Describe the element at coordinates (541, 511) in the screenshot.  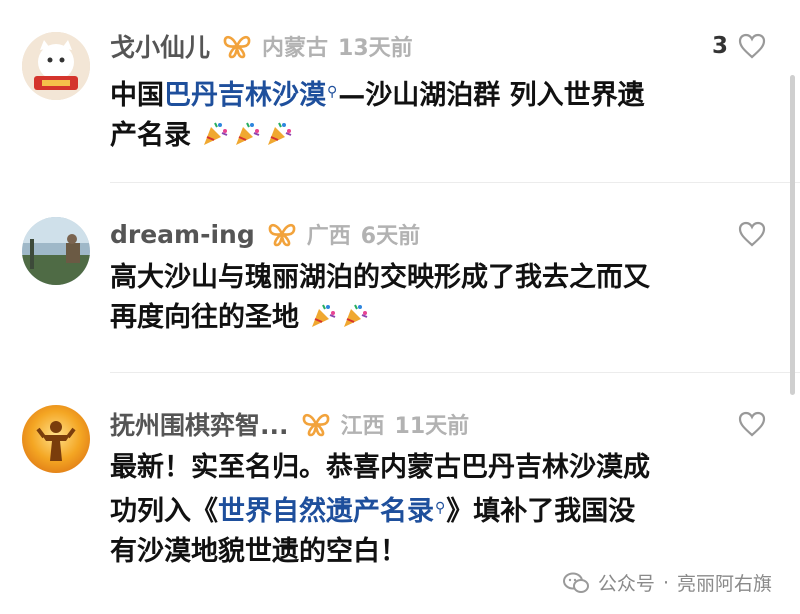
I see `text-segment: 》填补了我国没` at that location.